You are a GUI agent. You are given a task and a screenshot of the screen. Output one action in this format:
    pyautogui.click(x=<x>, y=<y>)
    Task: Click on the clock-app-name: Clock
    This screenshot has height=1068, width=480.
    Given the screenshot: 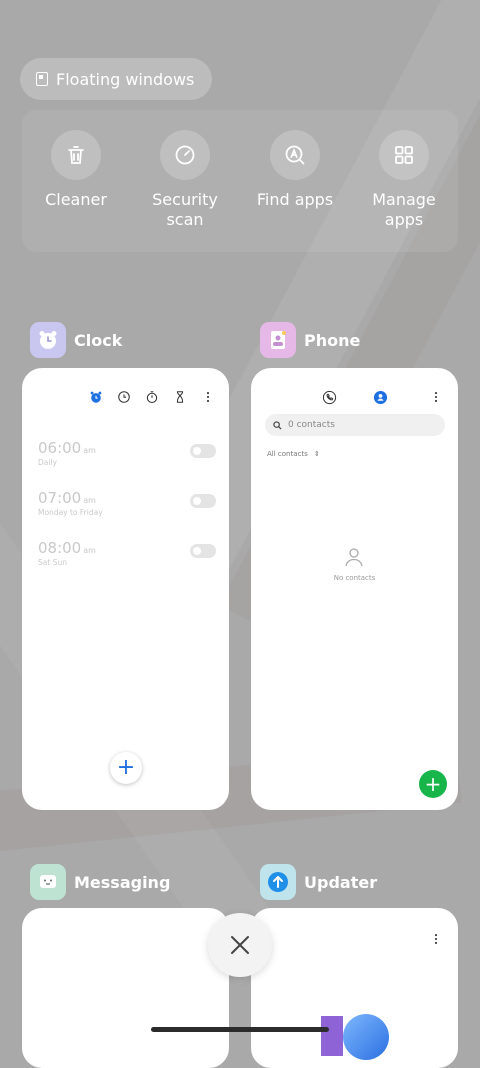 What is the action you would take?
    pyautogui.click(x=98, y=340)
    